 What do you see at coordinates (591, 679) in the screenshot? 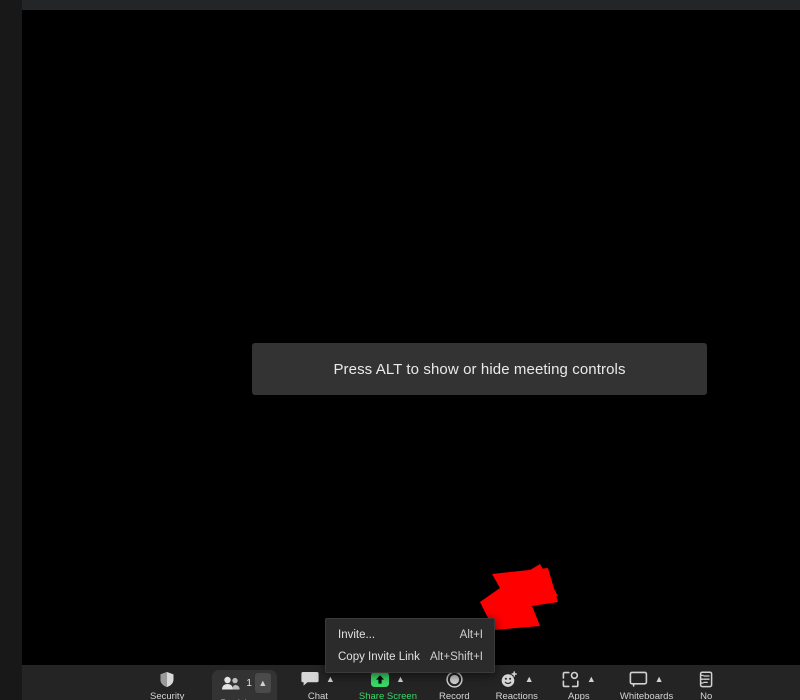
I see `chevron-up-icon-apps: ▲` at bounding box center [591, 679].